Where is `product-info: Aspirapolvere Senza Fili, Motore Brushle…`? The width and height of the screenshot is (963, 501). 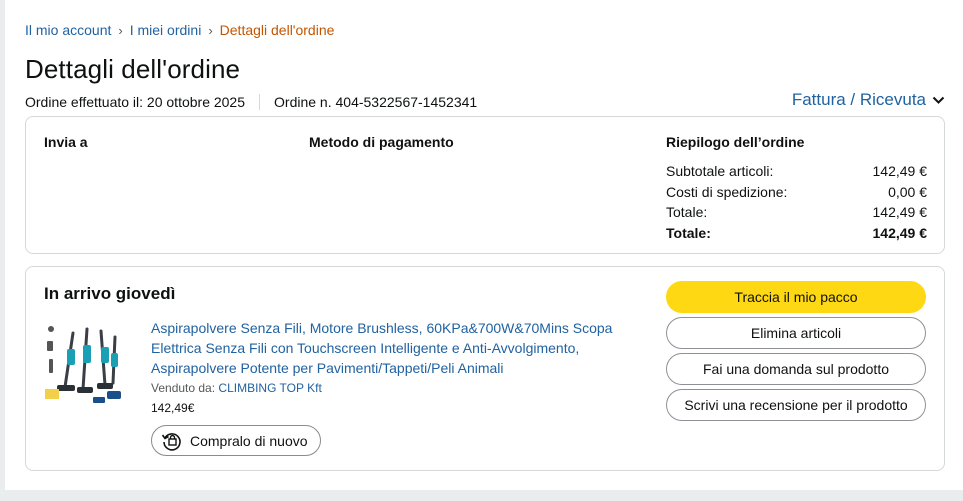
product-info: Aspirapolvere Senza Fili, Motore Brushle… is located at coordinates (386, 387).